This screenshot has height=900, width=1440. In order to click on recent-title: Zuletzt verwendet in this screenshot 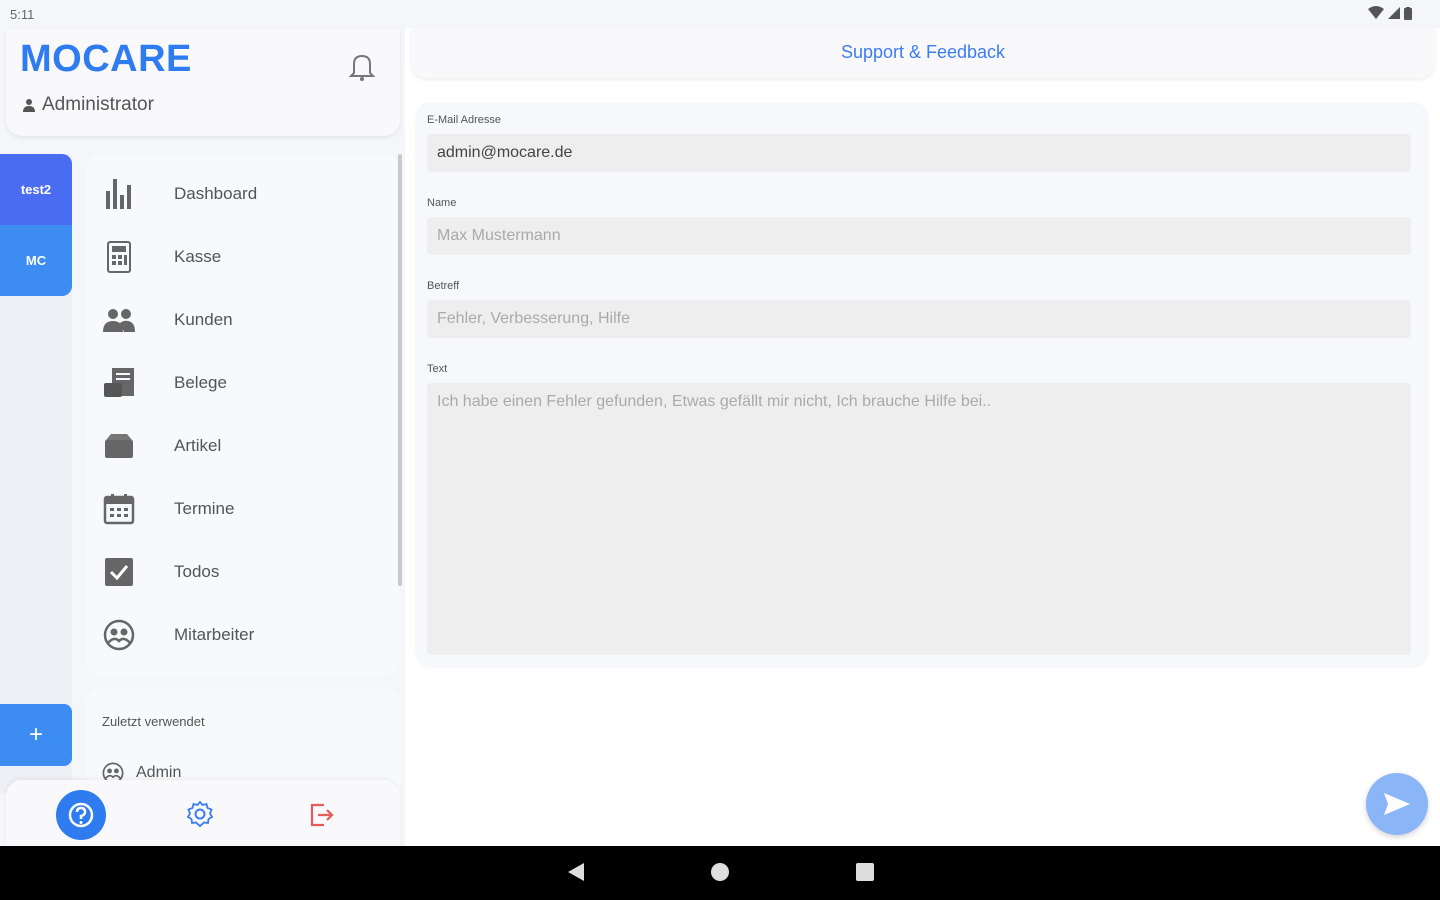, I will do `click(153, 721)`.